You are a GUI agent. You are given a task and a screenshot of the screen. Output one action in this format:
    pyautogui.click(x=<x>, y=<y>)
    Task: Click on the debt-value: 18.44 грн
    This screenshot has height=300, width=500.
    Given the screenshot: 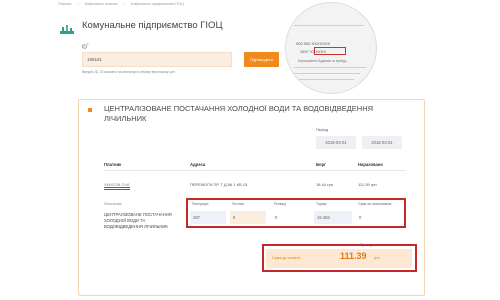 What is the action you would take?
    pyautogui.click(x=325, y=184)
    